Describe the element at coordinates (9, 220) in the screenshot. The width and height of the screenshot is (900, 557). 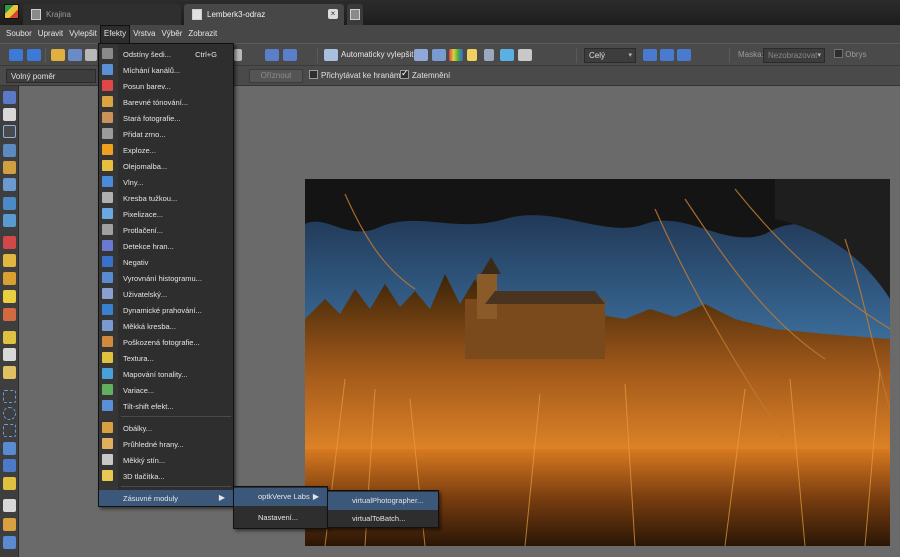
I see `tilt-tool-icon` at that location.